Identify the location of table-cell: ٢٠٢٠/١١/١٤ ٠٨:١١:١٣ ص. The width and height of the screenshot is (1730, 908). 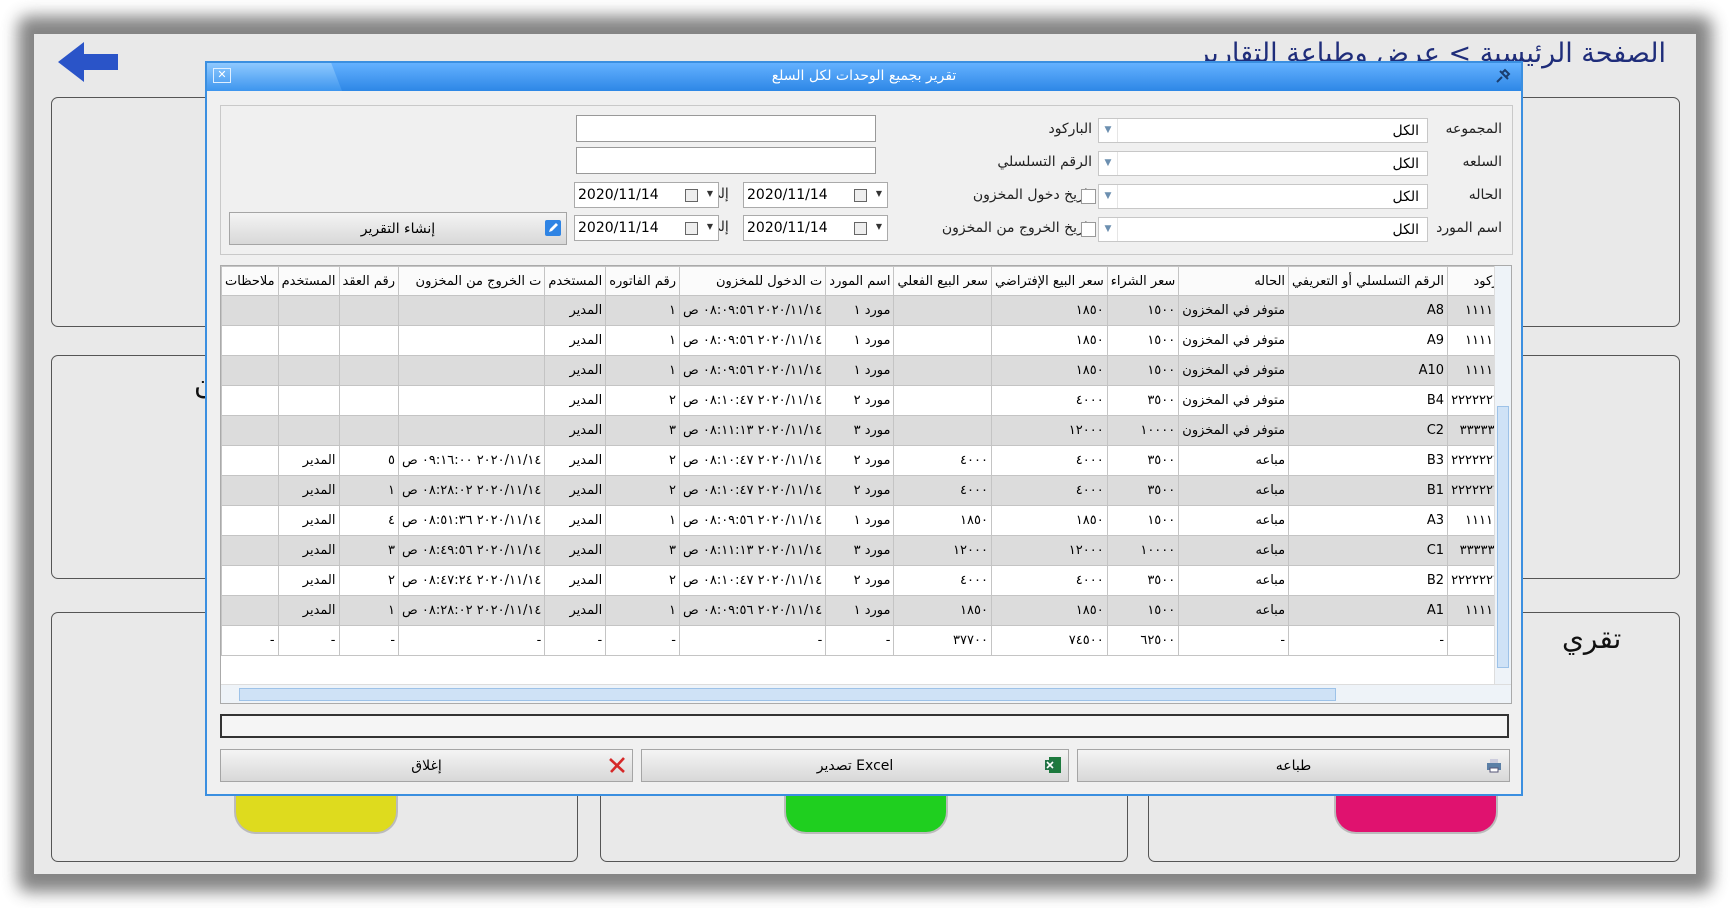
(752, 550).